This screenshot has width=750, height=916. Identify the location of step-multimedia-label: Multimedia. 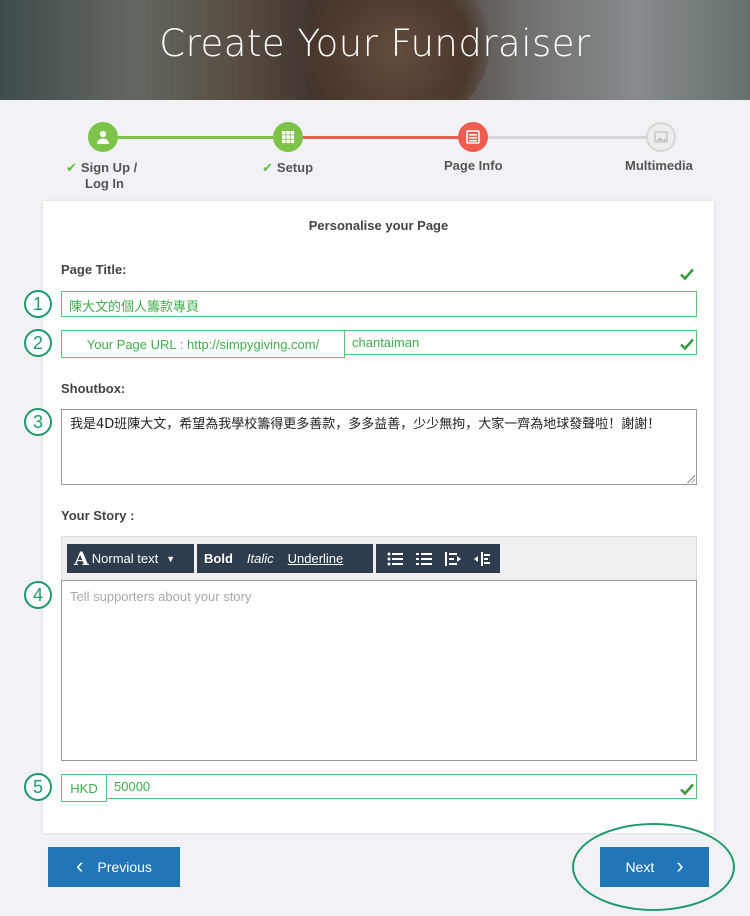
(659, 166).